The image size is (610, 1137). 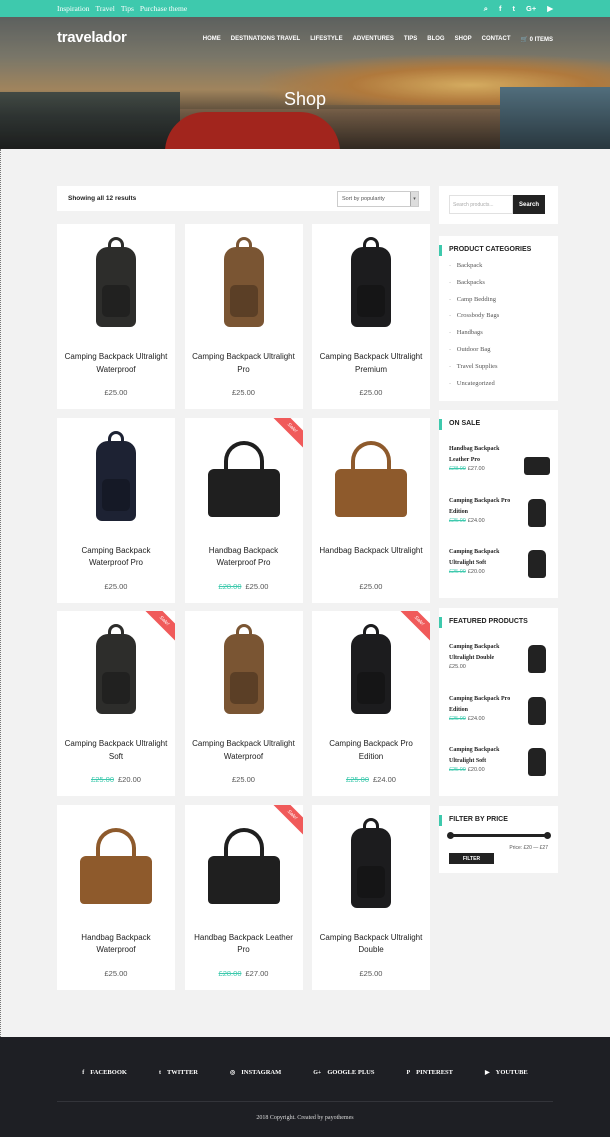 I want to click on current-price: £25.00, so click(x=116, y=586).